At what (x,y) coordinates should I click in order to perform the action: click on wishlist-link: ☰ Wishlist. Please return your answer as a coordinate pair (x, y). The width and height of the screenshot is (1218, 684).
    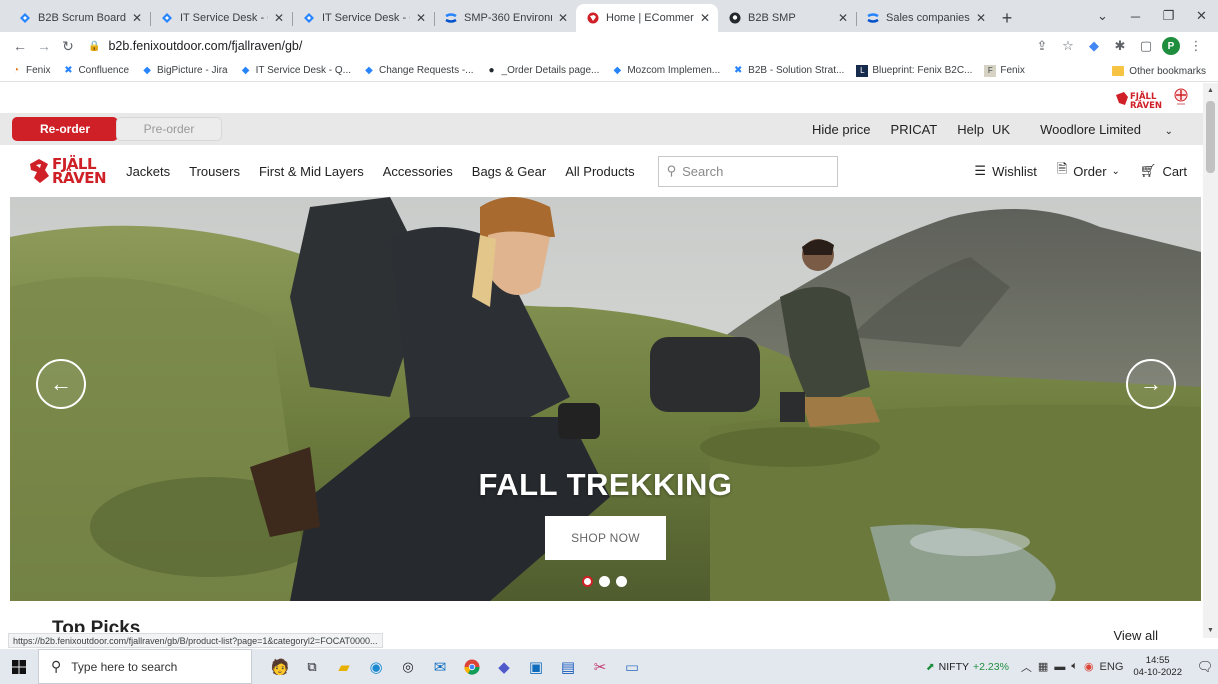
    Looking at the image, I should click on (1005, 171).